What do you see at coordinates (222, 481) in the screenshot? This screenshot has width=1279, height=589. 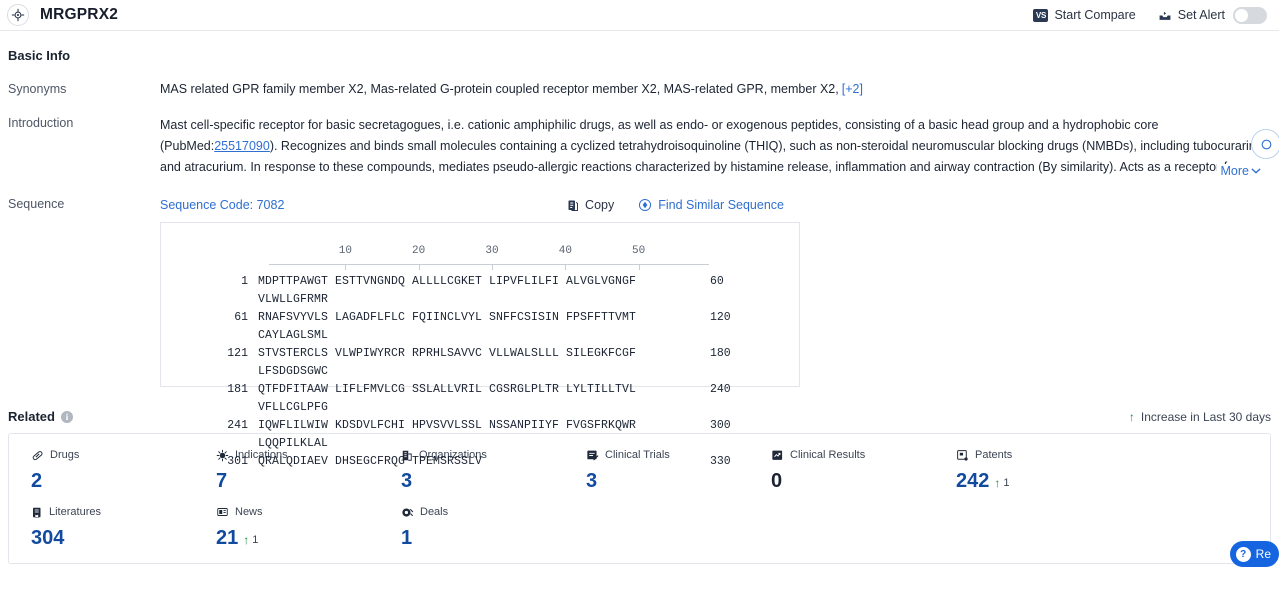 I see `stat-number: 7` at bounding box center [222, 481].